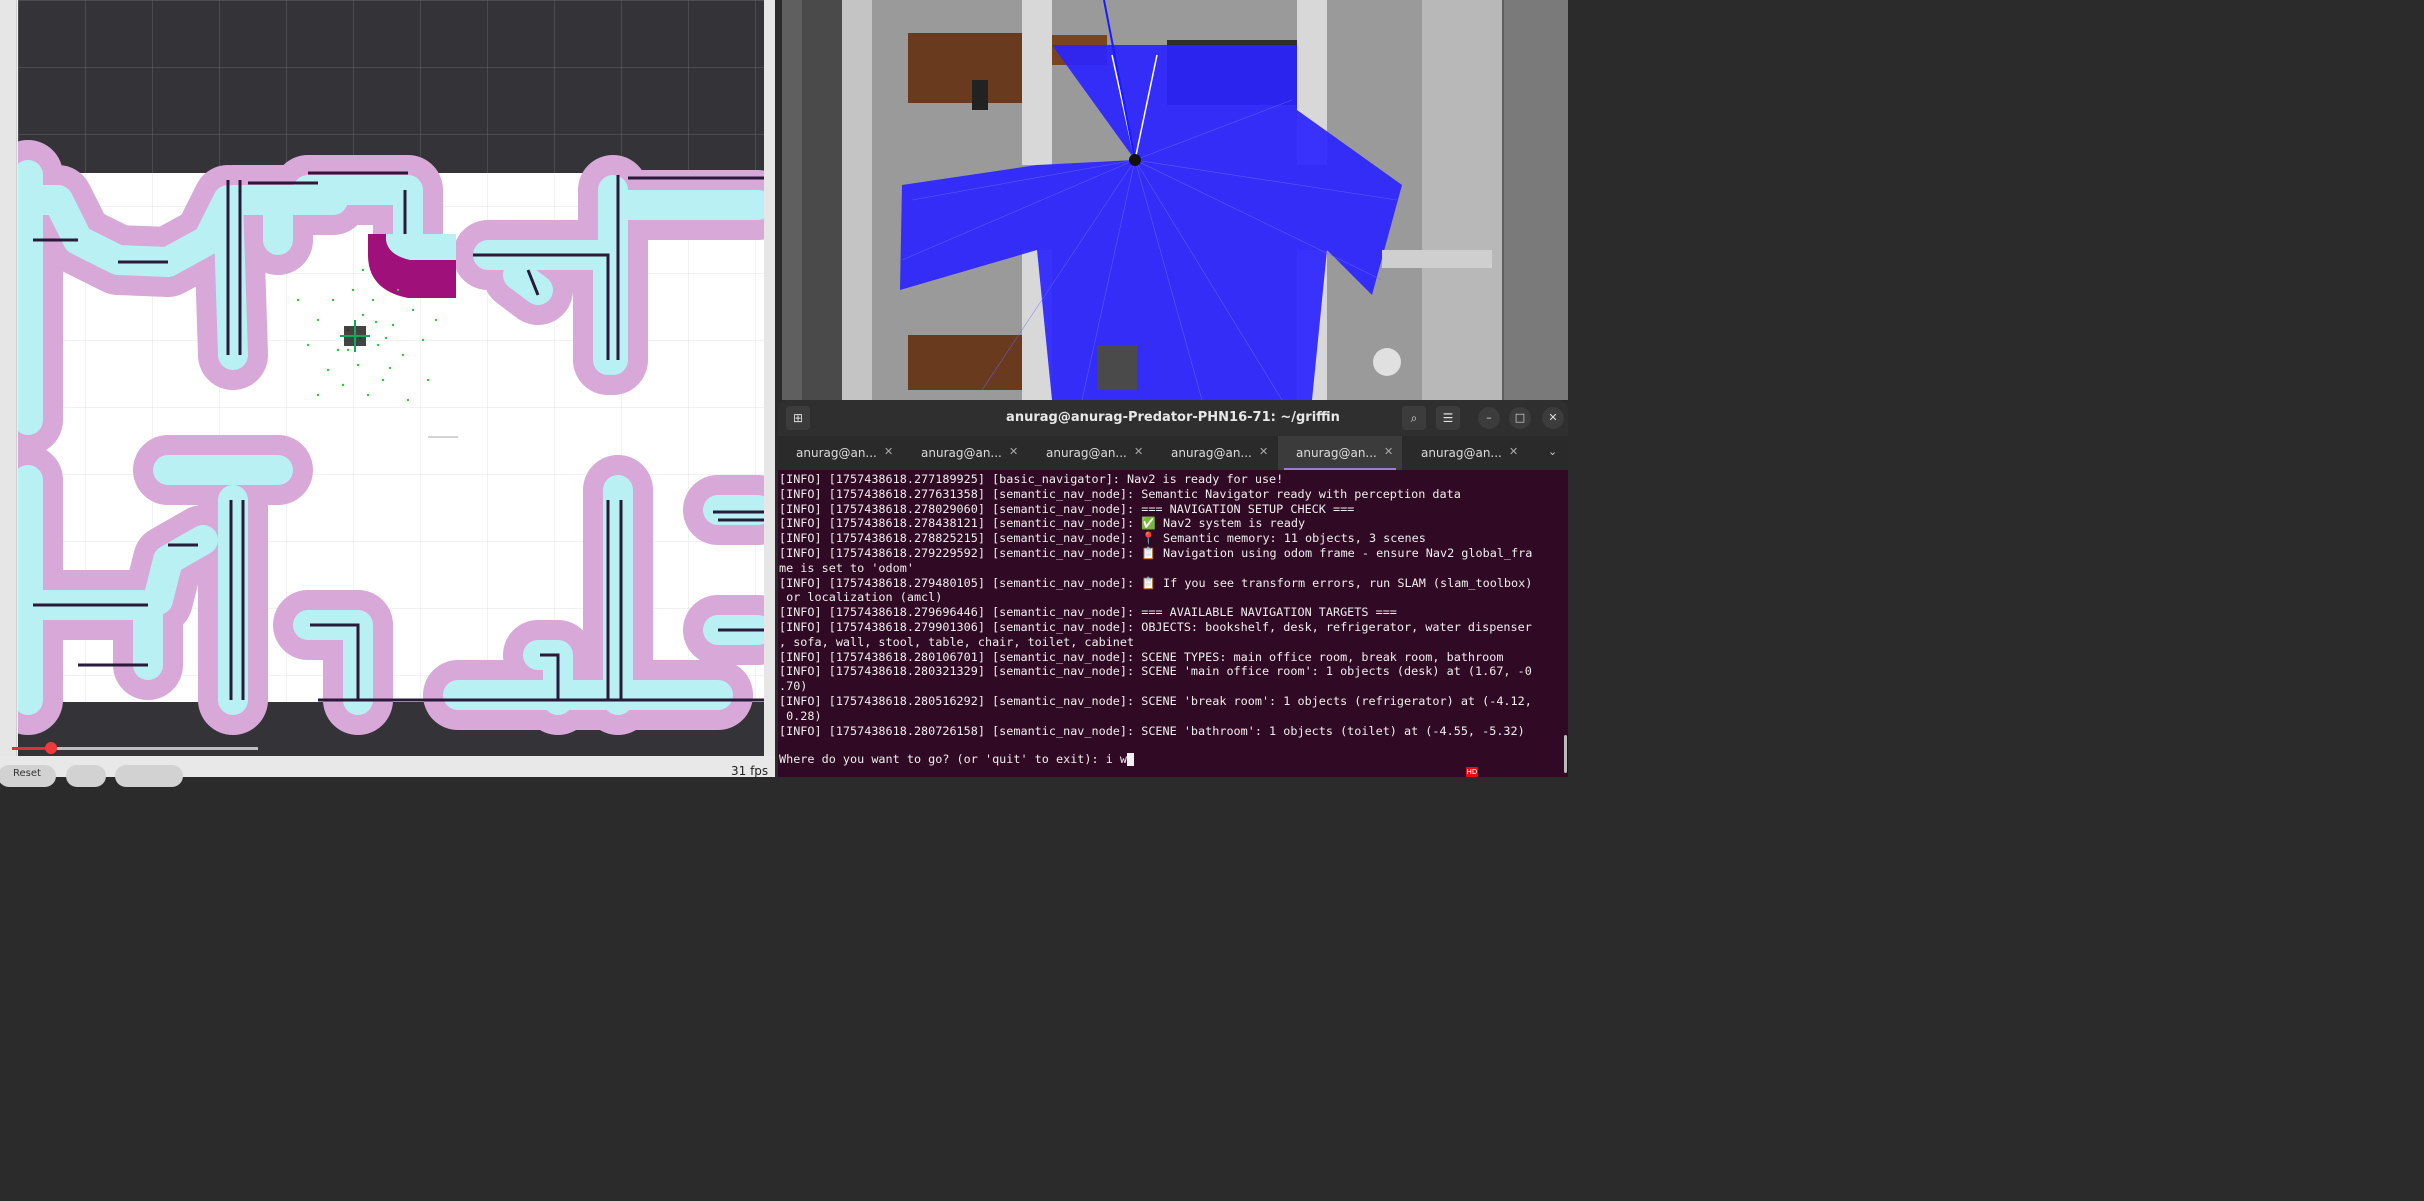  I want to click on minimize-icon: –, so click(1489, 418).